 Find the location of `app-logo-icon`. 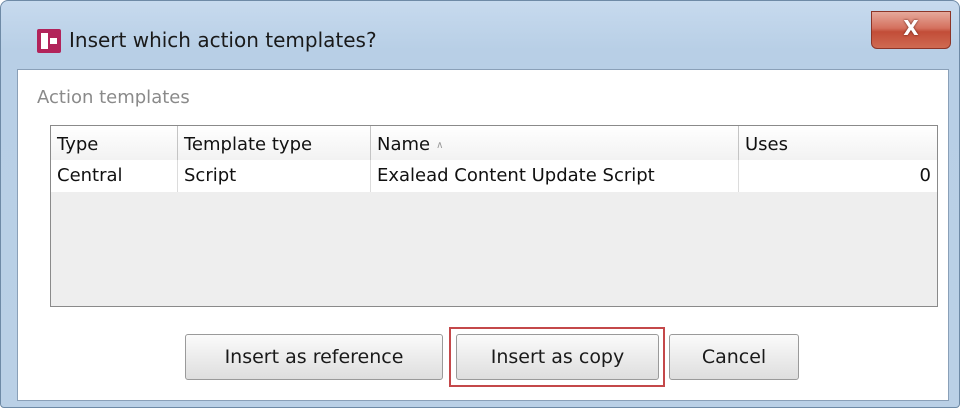

app-logo-icon is located at coordinates (49, 41).